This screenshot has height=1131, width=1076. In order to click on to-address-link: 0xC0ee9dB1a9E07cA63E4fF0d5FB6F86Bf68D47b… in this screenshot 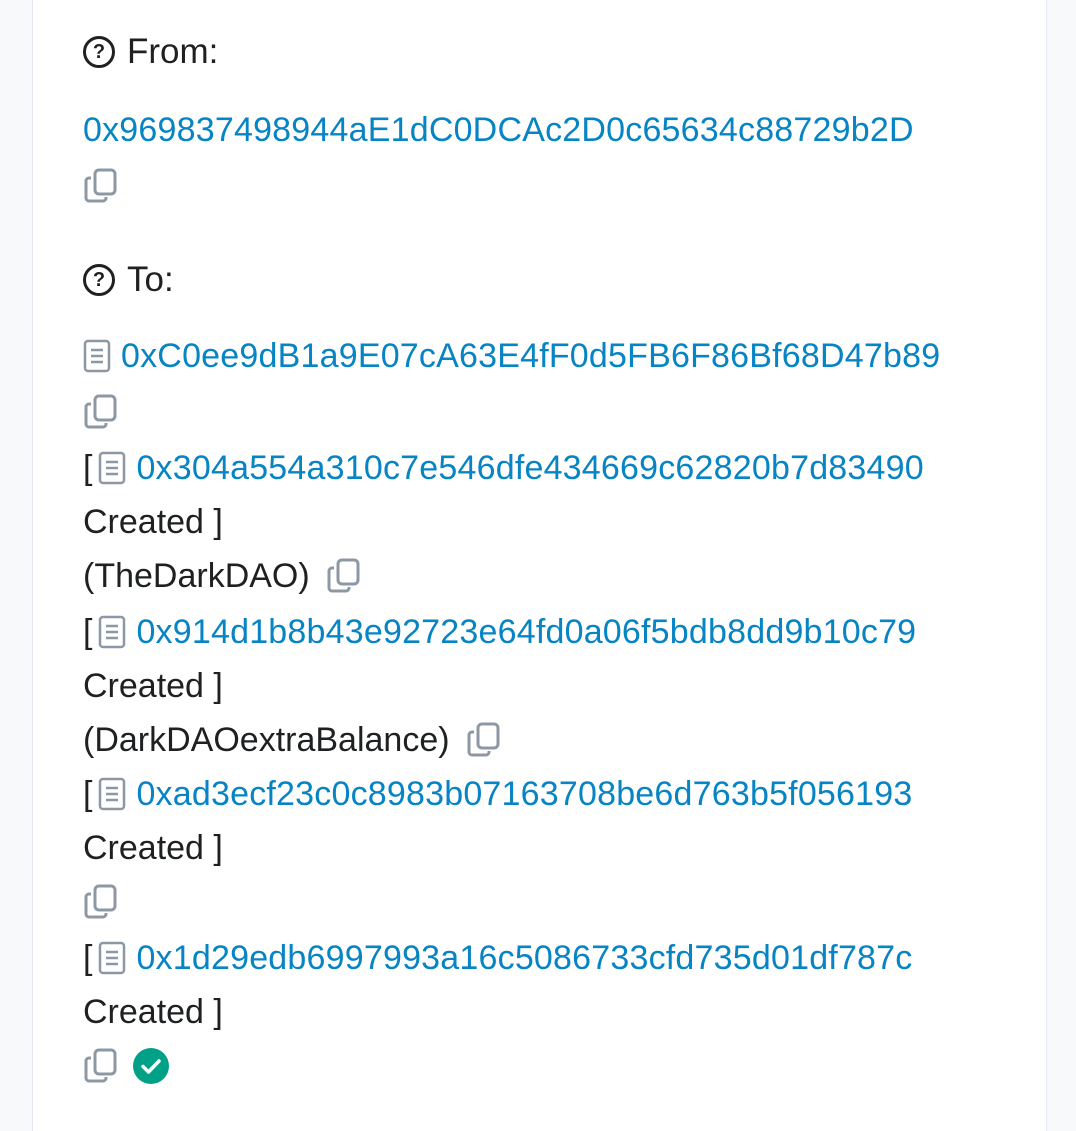, I will do `click(530, 356)`.